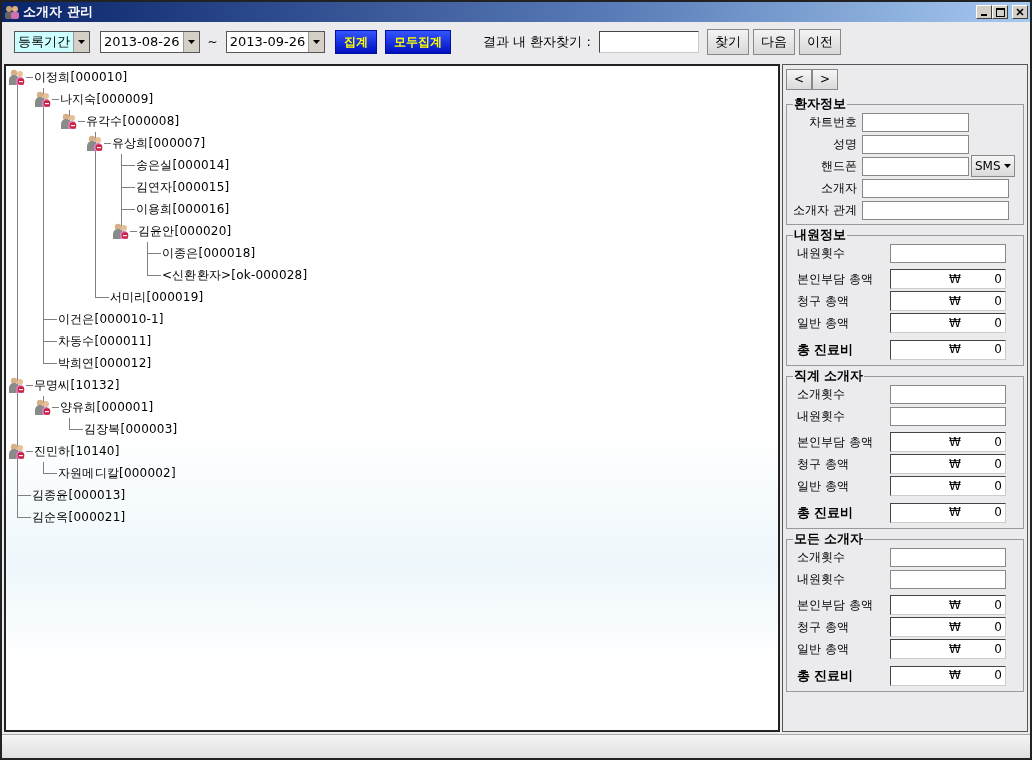  What do you see at coordinates (1020, 12) in the screenshot?
I see `close-button` at bounding box center [1020, 12].